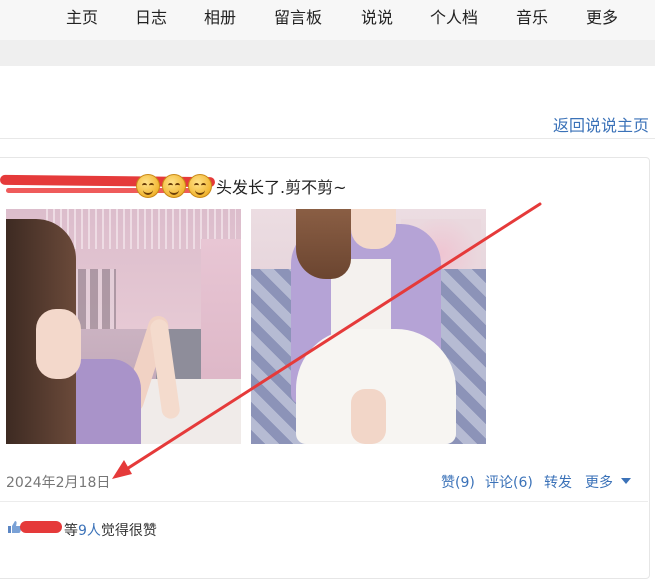 Image resolution: width=655 pixels, height=579 pixels. Describe the element at coordinates (71, 531) in the screenshot. I see `likes-prefix: 等` at that location.